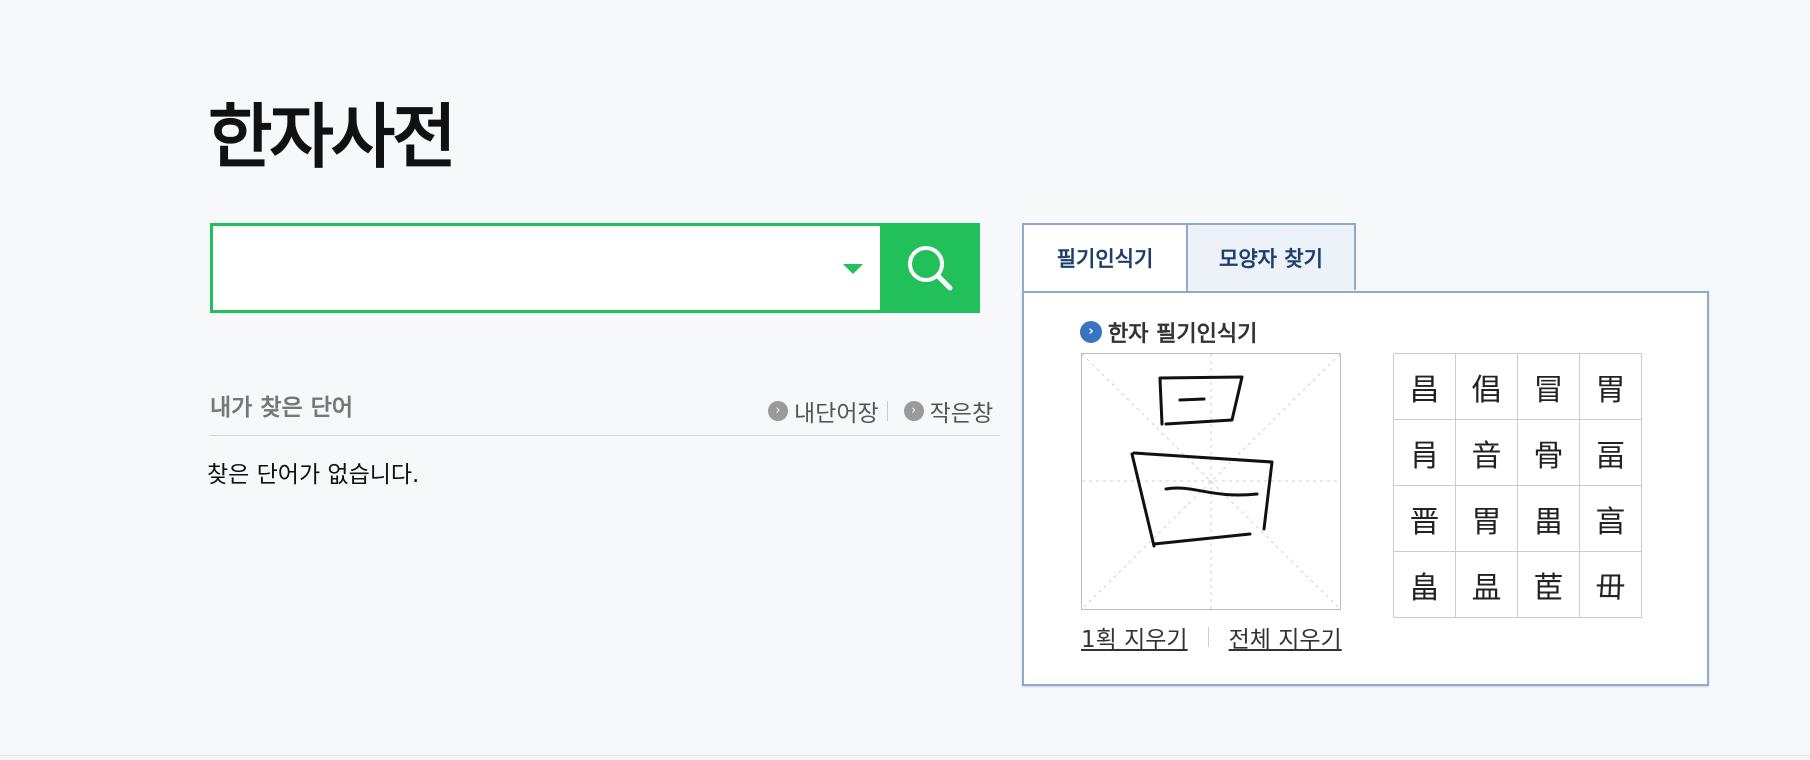 This screenshot has height=760, width=1810. What do you see at coordinates (1134, 637) in the screenshot?
I see `undo-stroke-link: 1획 지우기` at bounding box center [1134, 637].